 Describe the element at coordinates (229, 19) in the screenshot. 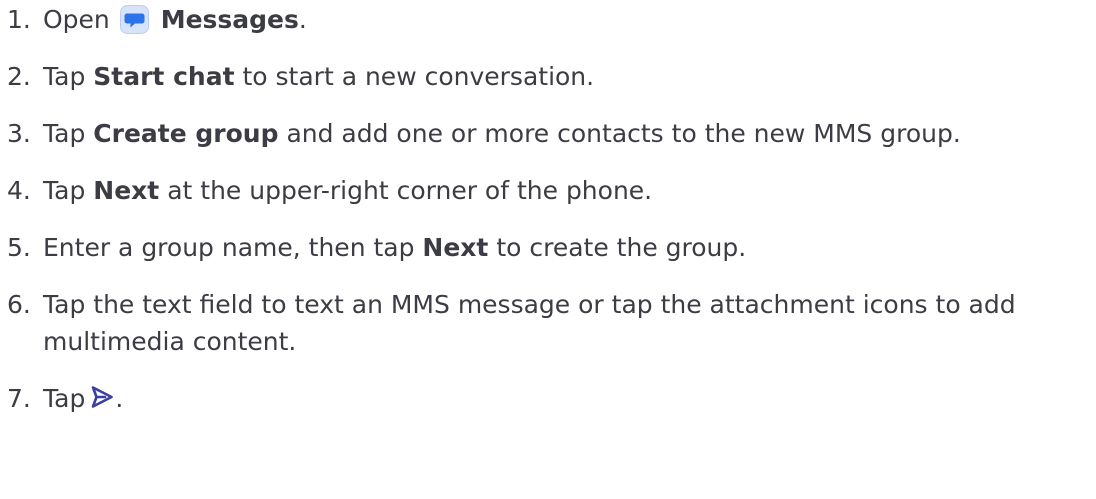

I see `app-name: Messages` at that location.